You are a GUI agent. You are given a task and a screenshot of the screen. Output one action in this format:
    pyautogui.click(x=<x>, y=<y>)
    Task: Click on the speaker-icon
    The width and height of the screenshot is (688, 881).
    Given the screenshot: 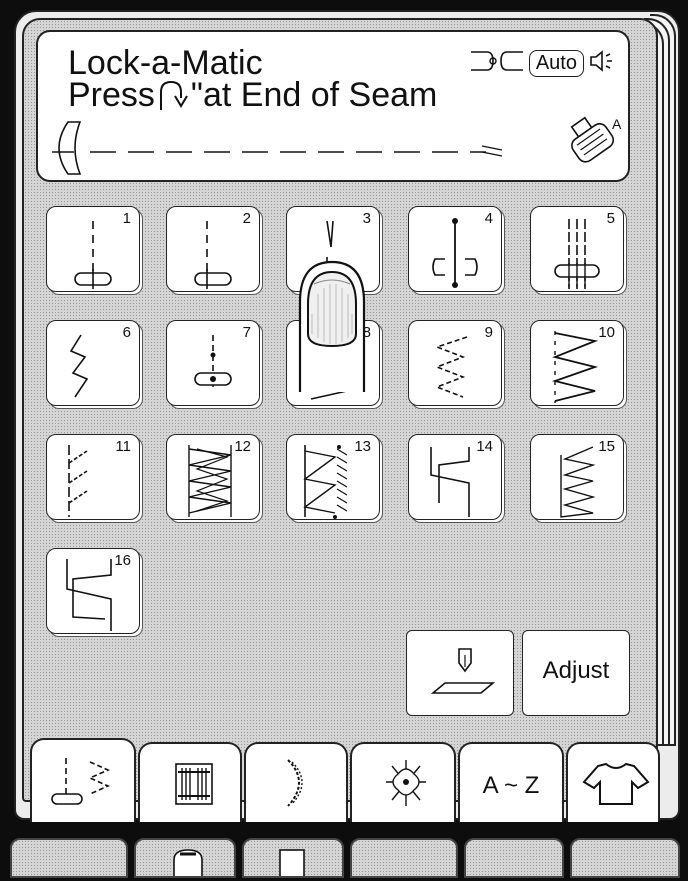 What is the action you would take?
    pyautogui.click(x=601, y=63)
    